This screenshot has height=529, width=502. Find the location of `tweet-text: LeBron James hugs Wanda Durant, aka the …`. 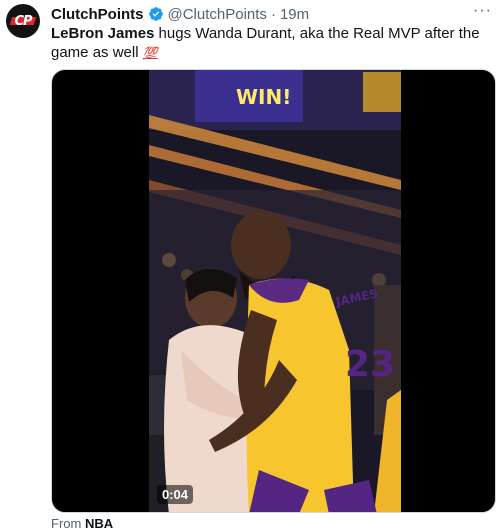

tweet-text: LeBron James hugs Wanda Durant, aka the … is located at coordinates (271, 43).